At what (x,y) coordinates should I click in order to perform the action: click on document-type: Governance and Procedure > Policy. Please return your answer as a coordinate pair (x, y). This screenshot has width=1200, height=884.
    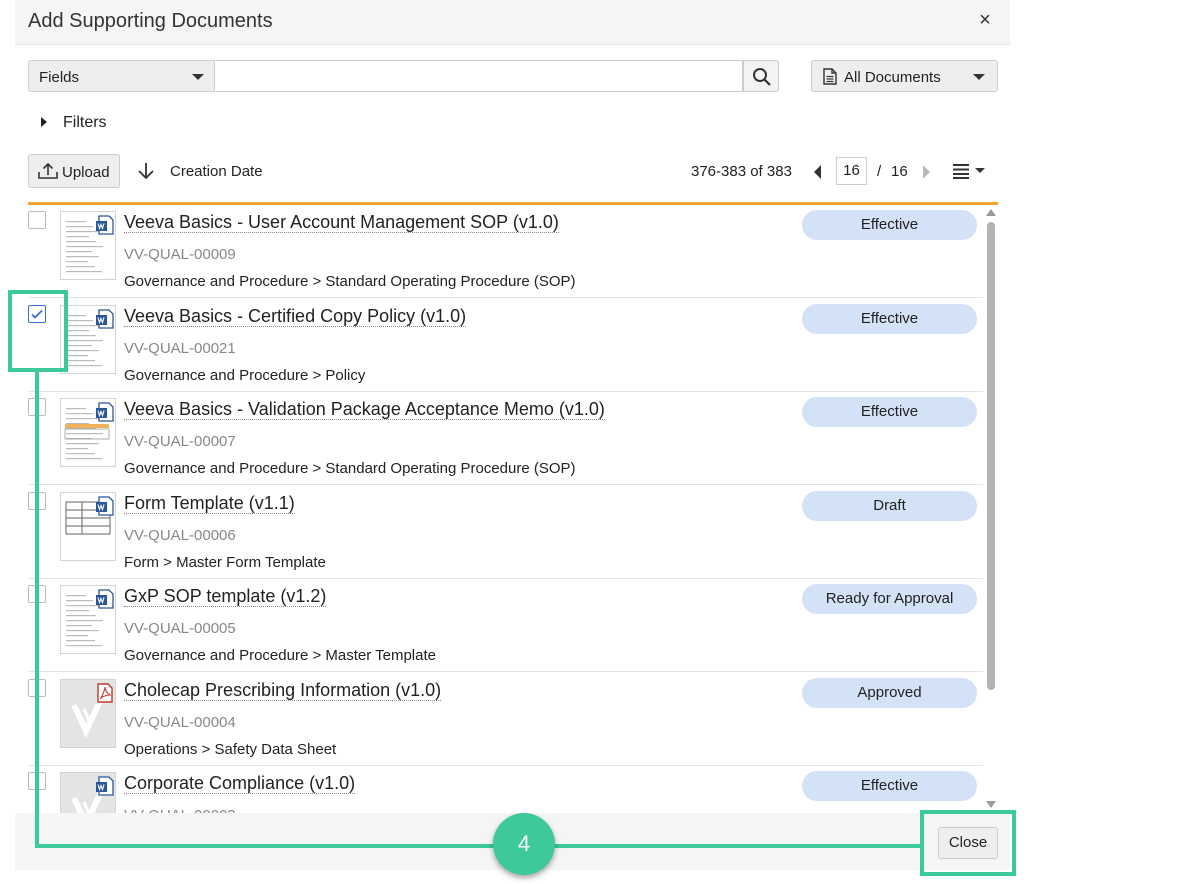
    Looking at the image, I should click on (245, 375).